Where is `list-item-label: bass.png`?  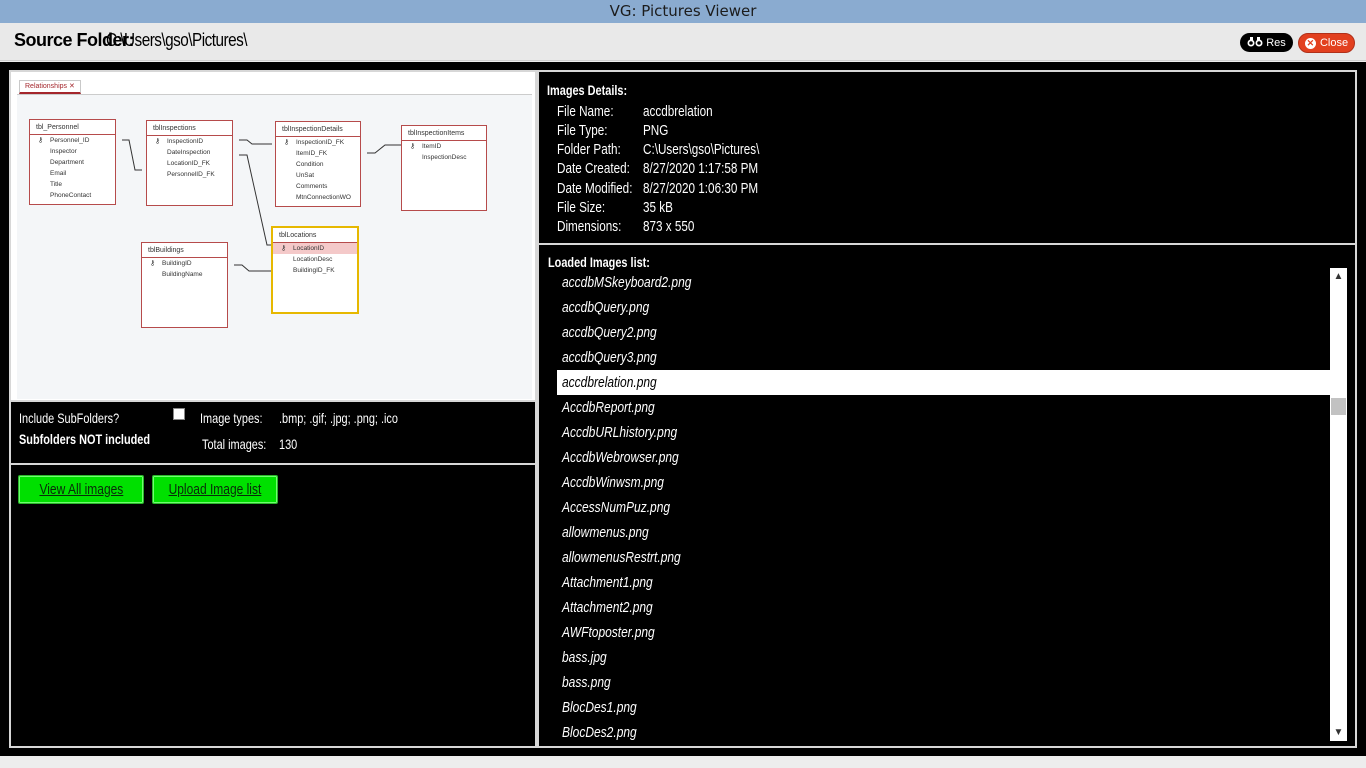
list-item-label: bass.png is located at coordinates (586, 682).